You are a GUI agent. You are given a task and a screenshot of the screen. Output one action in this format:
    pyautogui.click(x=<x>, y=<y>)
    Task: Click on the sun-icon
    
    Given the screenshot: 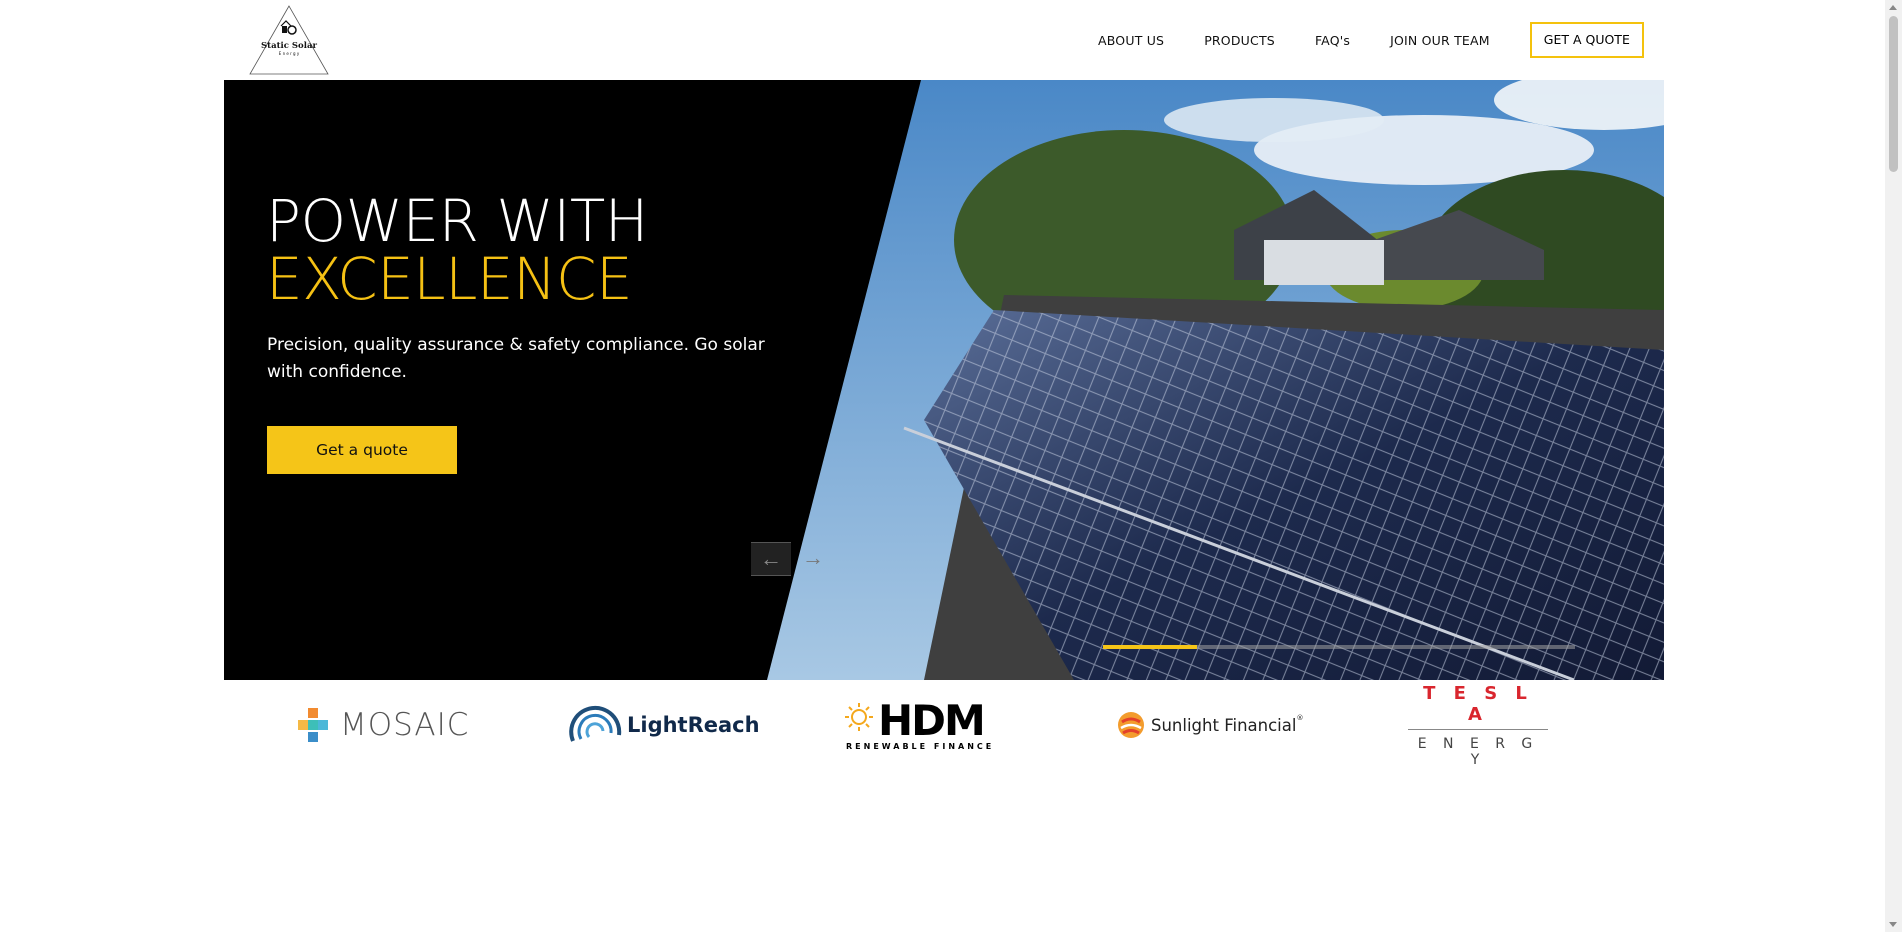 What is the action you would take?
    pyautogui.click(x=859, y=717)
    